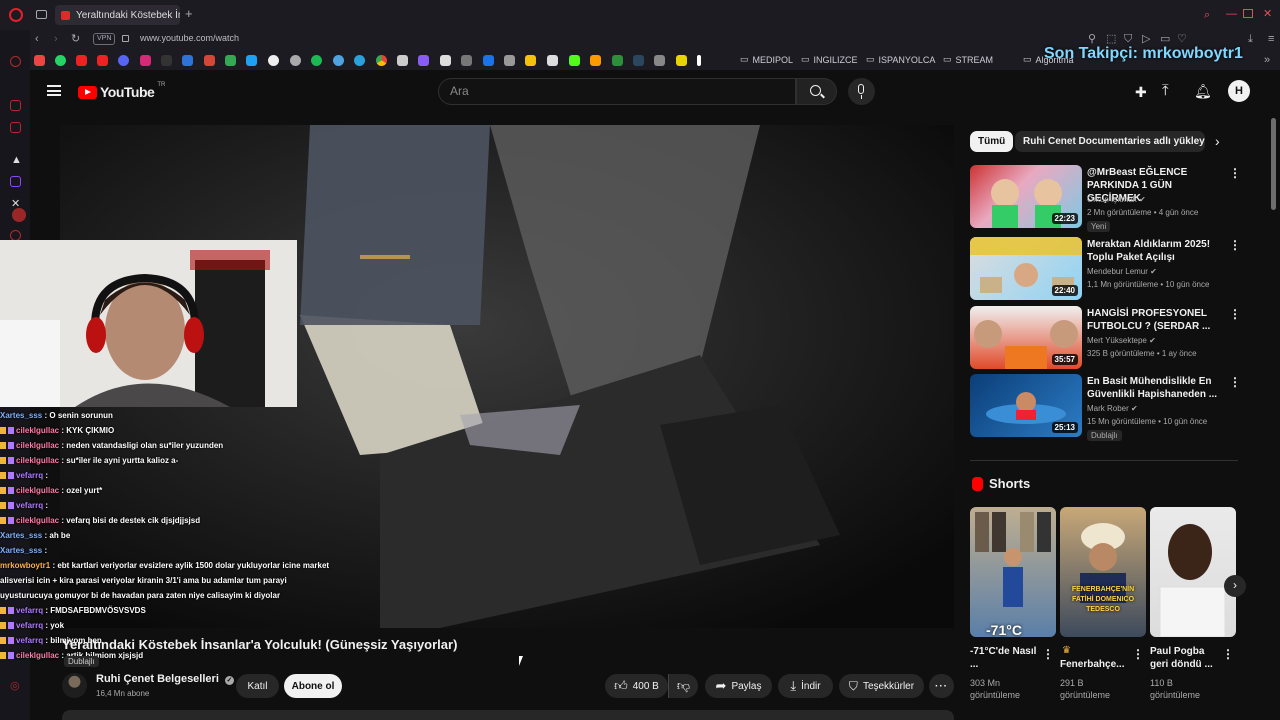 The height and width of the screenshot is (720, 1280). What do you see at coordinates (941, 686) in the screenshot?
I see `more-actions-button: ···` at bounding box center [941, 686].